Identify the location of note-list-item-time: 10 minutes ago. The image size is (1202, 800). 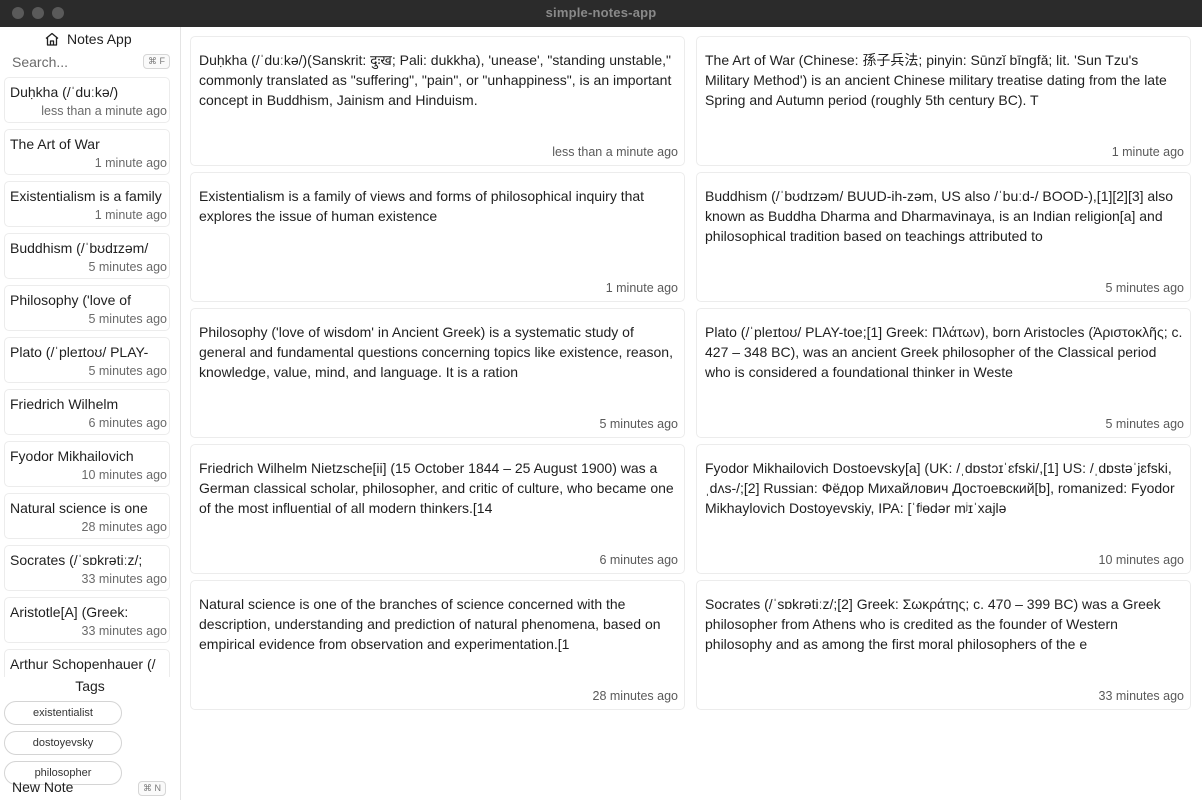
(124, 475).